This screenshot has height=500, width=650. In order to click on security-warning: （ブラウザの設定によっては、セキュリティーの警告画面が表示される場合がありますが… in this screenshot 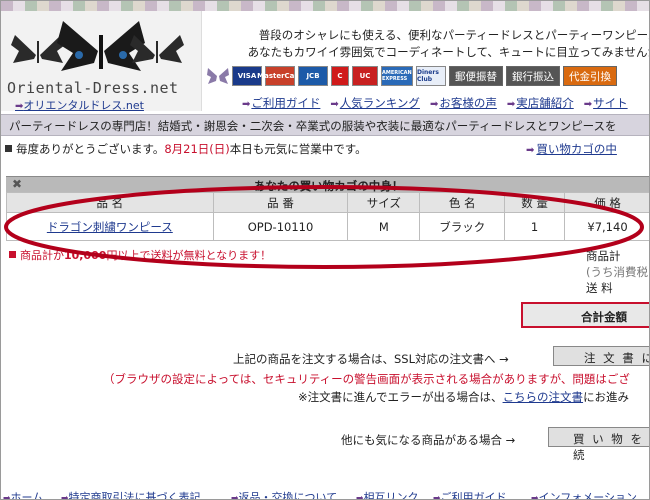, I will do `click(366, 379)`.